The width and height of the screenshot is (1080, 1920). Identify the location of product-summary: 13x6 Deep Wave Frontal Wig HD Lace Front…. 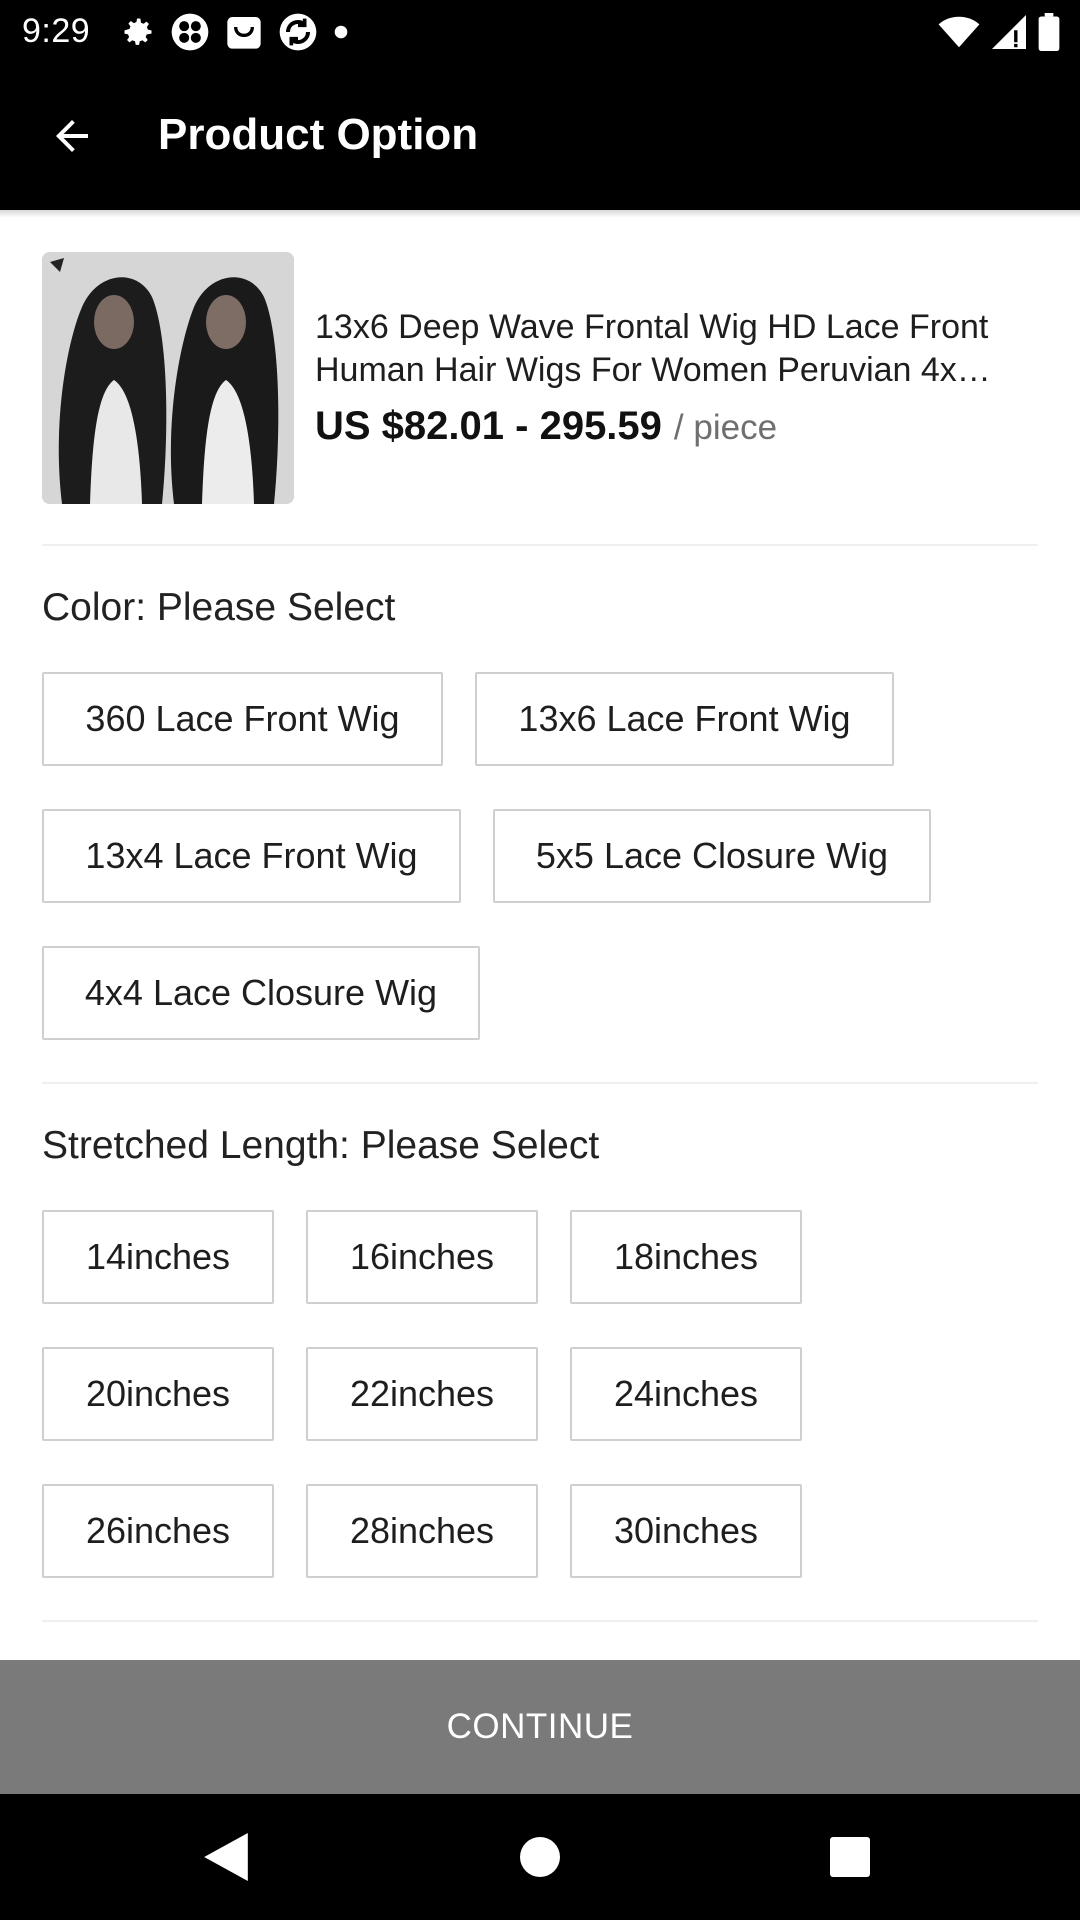
(540, 378).